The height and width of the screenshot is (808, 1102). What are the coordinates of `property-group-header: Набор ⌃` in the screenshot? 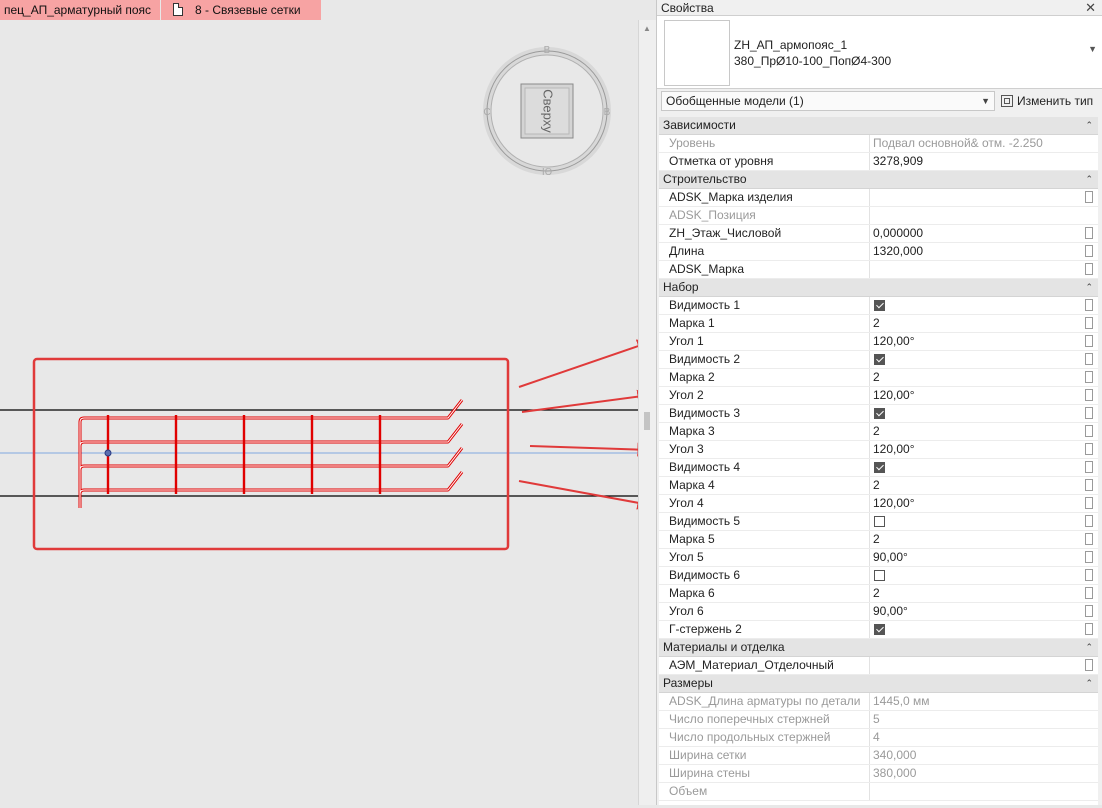 It's located at (880, 288).